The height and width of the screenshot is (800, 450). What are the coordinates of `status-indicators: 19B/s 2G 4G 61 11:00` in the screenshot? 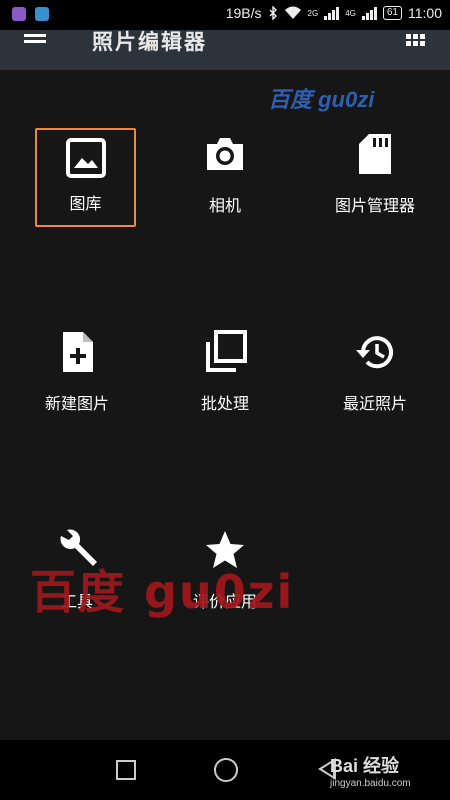 It's located at (334, 13).